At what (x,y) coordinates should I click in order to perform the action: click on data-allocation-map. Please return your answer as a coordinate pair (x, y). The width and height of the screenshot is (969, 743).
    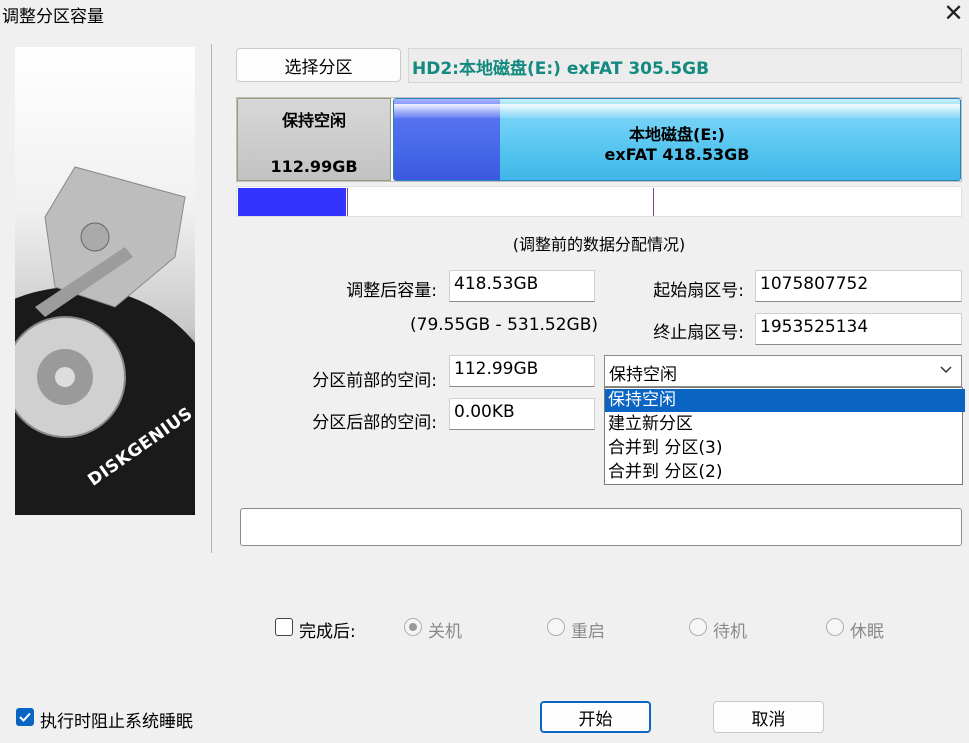
    Looking at the image, I should click on (599, 201).